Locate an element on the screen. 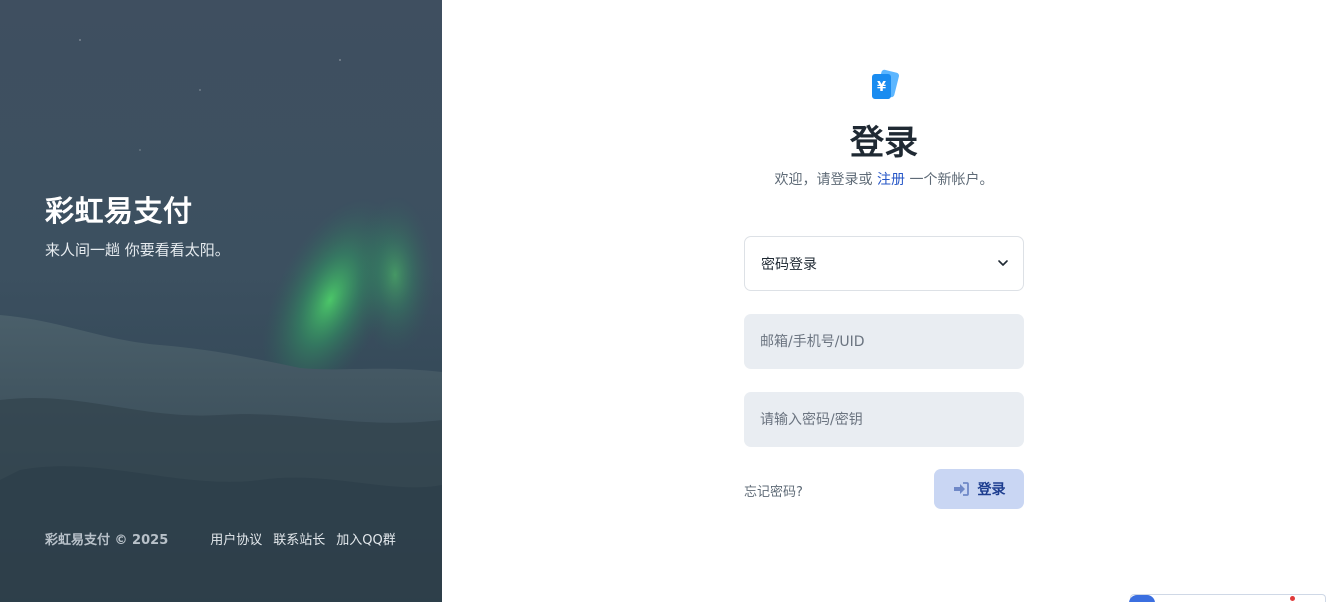 Image resolution: width=1326 pixels, height=602 pixels. hero-footer: 彩虹易支付 © 2025 用户协议 联系站长 加入QQ群 is located at coordinates (235, 538).